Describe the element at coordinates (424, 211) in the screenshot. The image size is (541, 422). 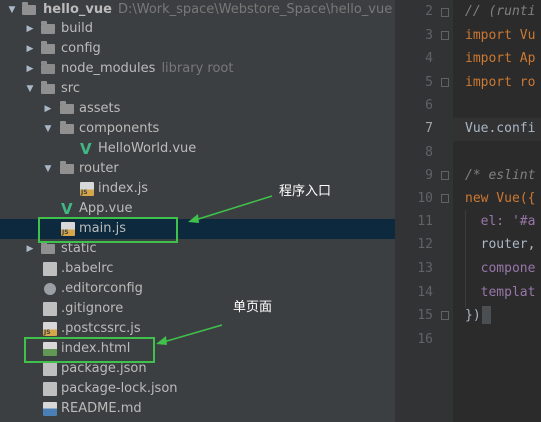
I see `editor-gutter: 2 3 4 5 6 7 8 9 10 11 12 13 14 15 16` at that location.